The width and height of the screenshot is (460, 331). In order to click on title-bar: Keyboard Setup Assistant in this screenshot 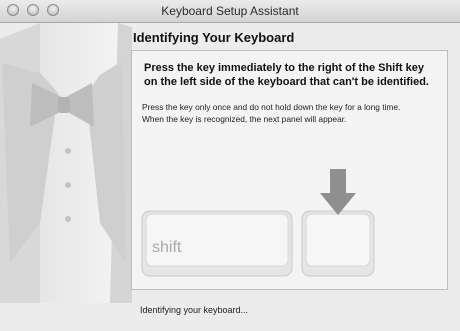, I will do `click(230, 11)`.